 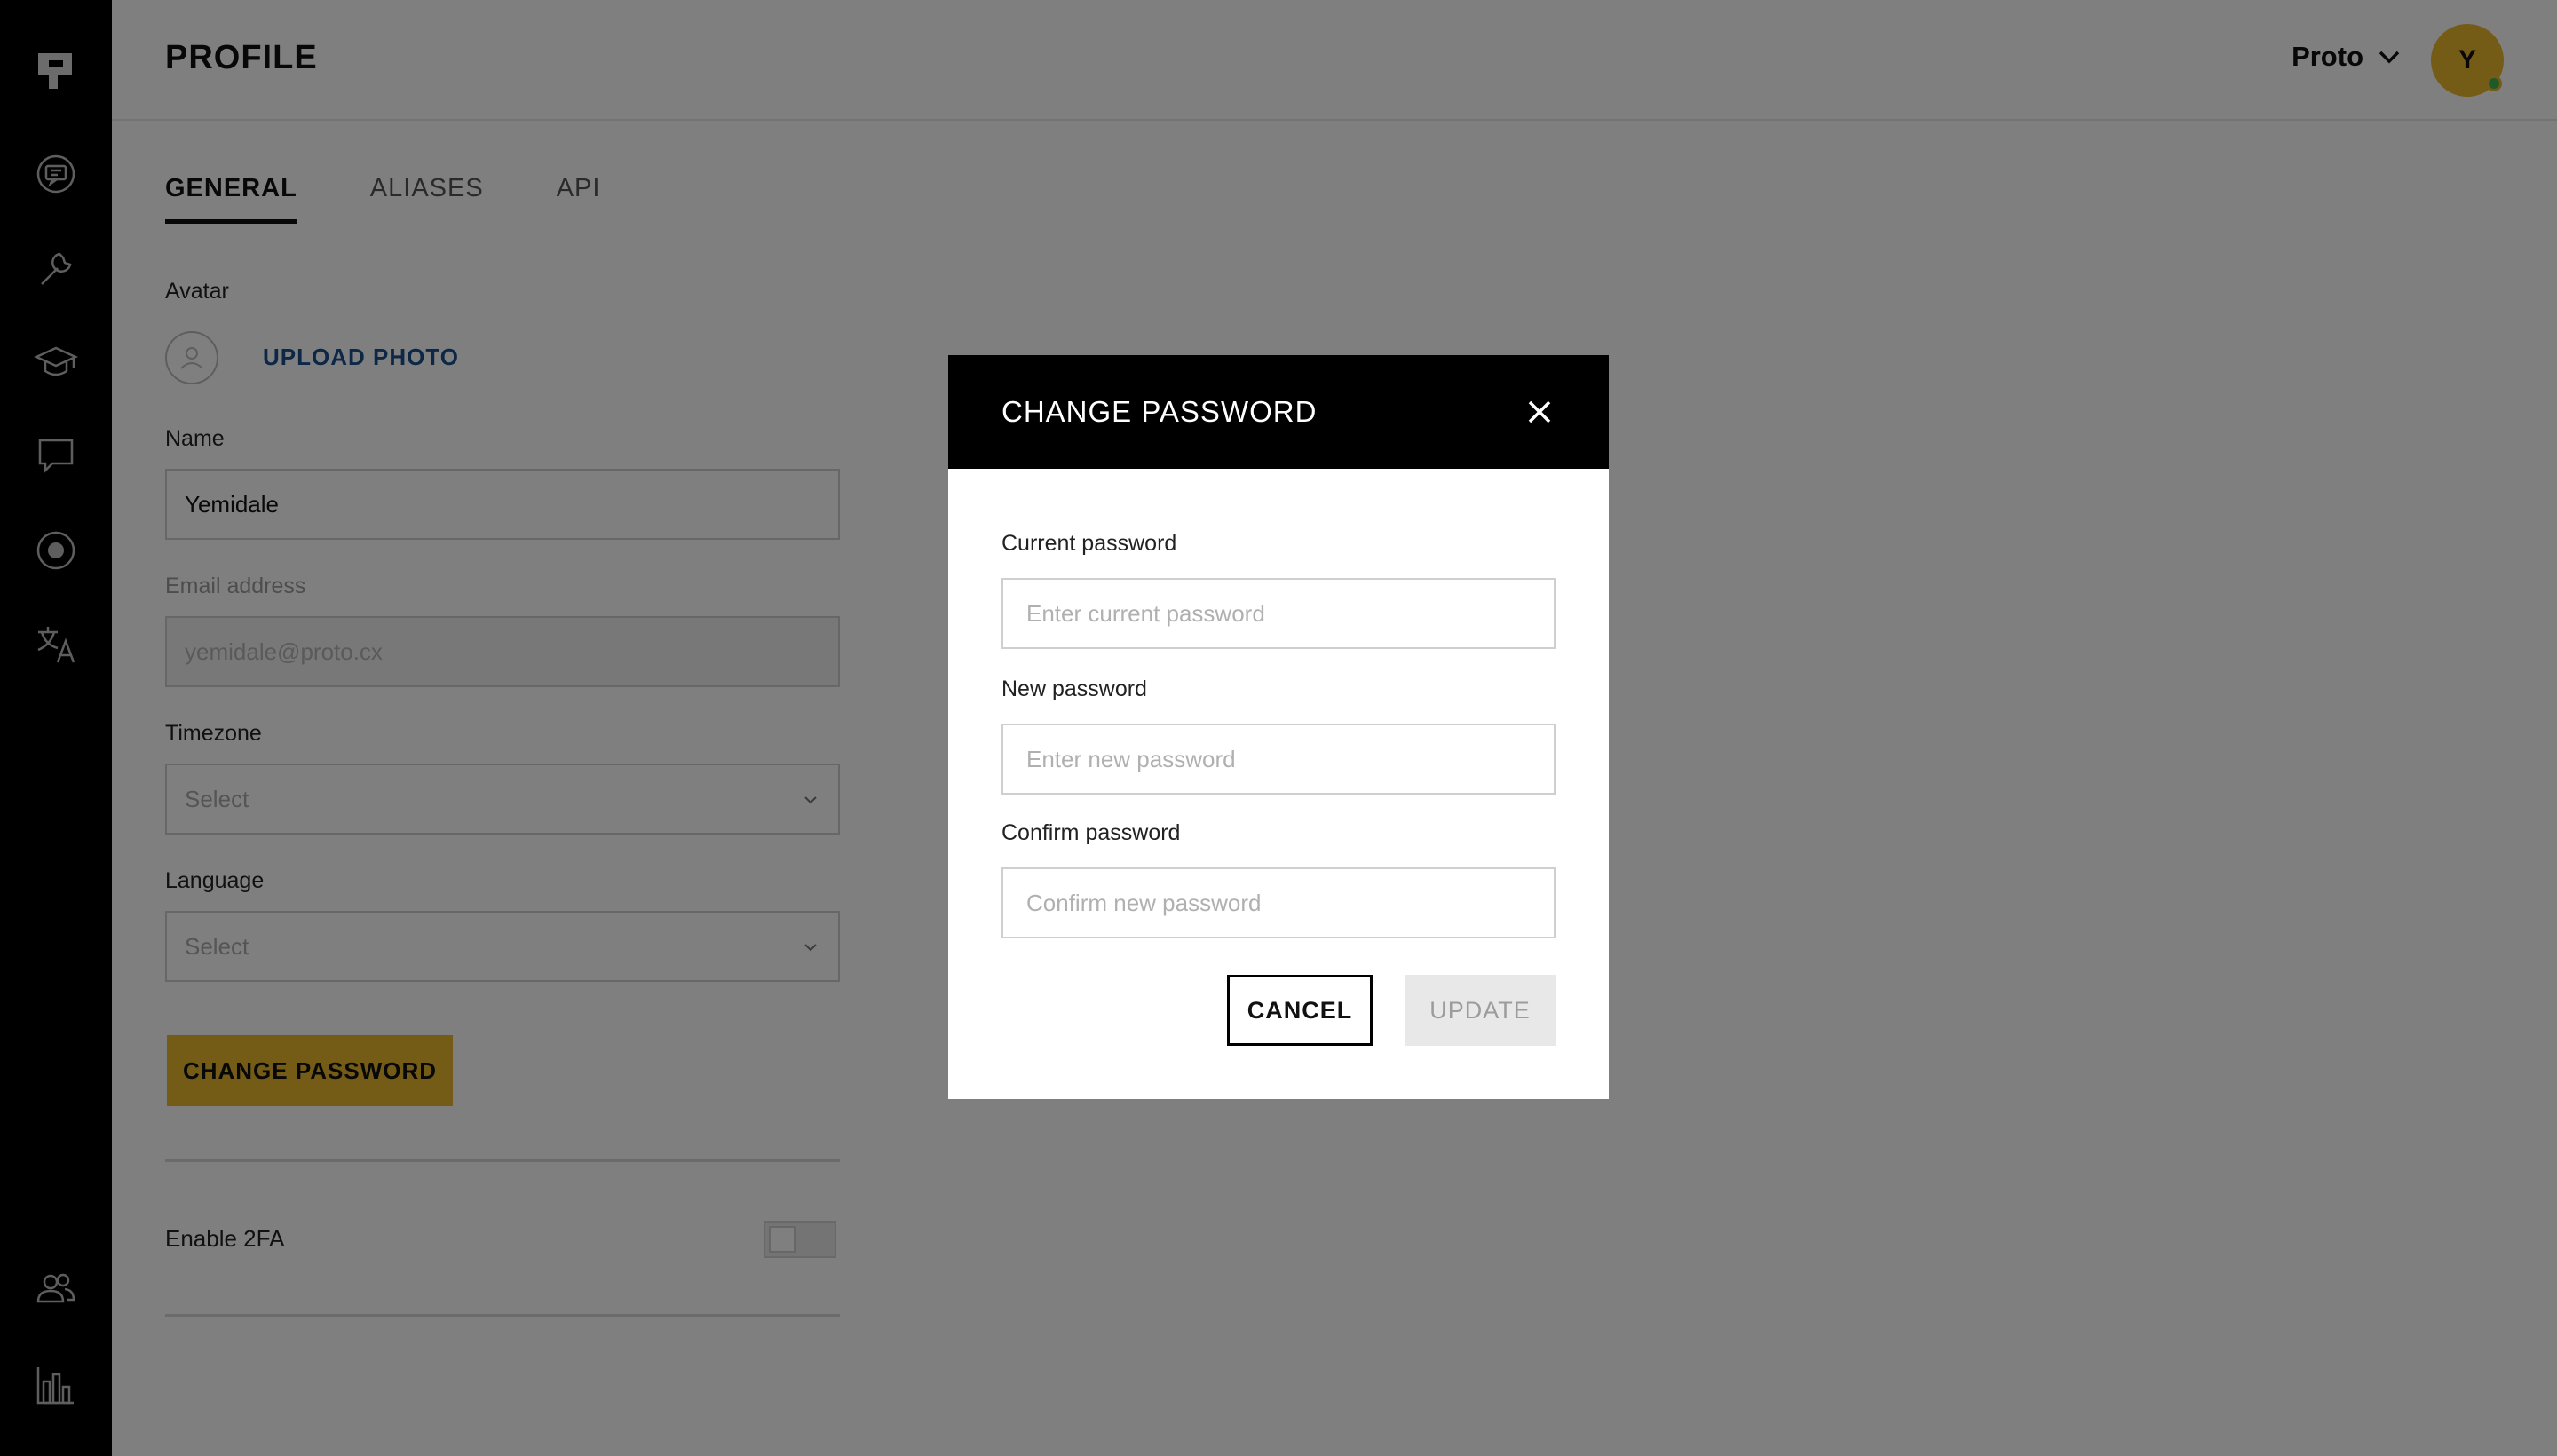 I want to click on close-icon, so click(x=1540, y=412).